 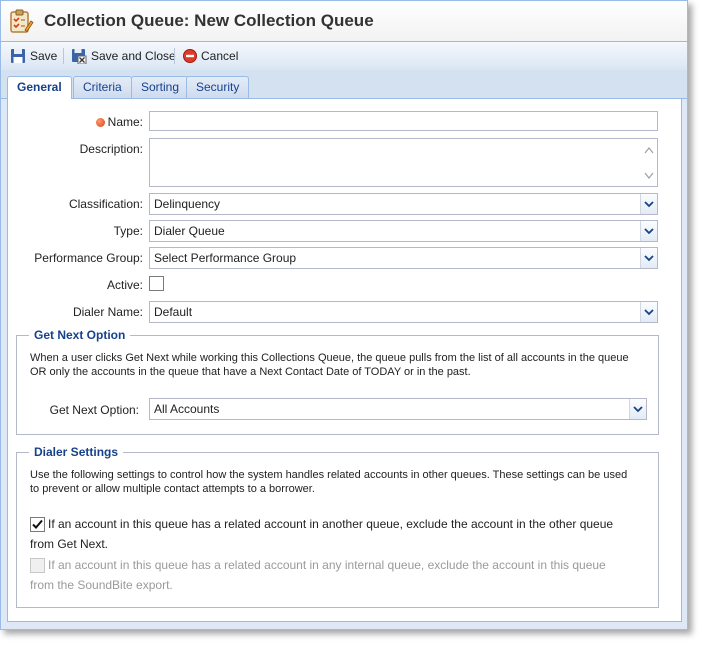 What do you see at coordinates (344, 56) in the screenshot?
I see `toolbar: Save Save and Close Cancel` at bounding box center [344, 56].